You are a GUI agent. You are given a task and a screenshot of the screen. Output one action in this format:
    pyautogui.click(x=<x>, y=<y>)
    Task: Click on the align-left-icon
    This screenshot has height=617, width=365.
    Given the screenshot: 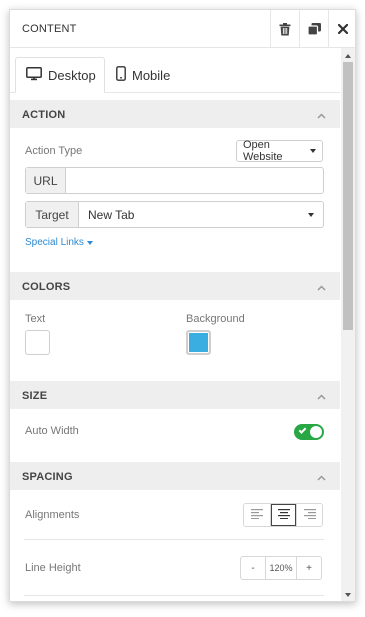 What is the action you would take?
    pyautogui.click(x=257, y=515)
    